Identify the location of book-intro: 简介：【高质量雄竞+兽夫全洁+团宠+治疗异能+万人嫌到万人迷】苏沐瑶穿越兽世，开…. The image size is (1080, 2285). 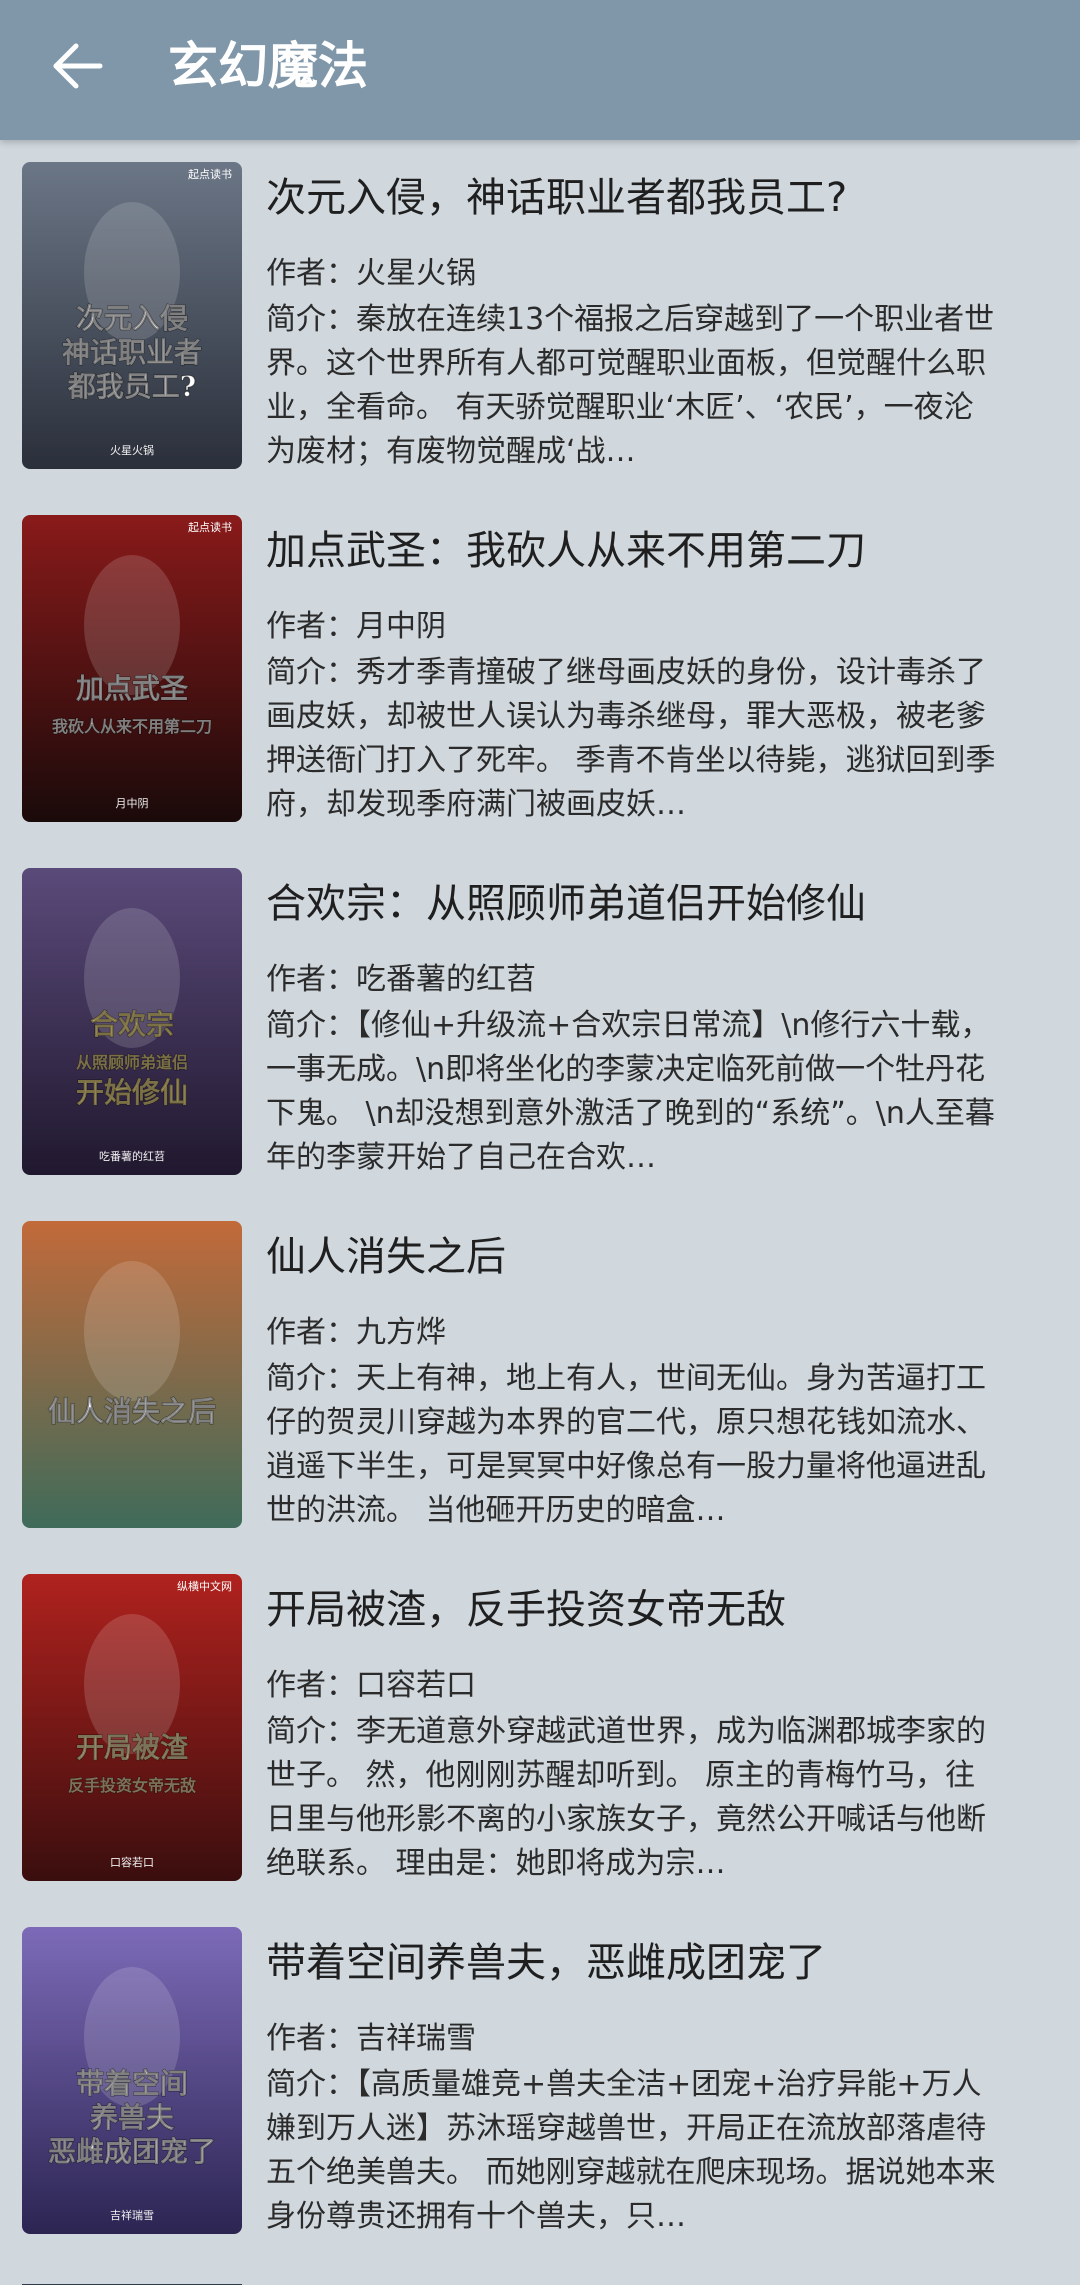
(631, 2150).